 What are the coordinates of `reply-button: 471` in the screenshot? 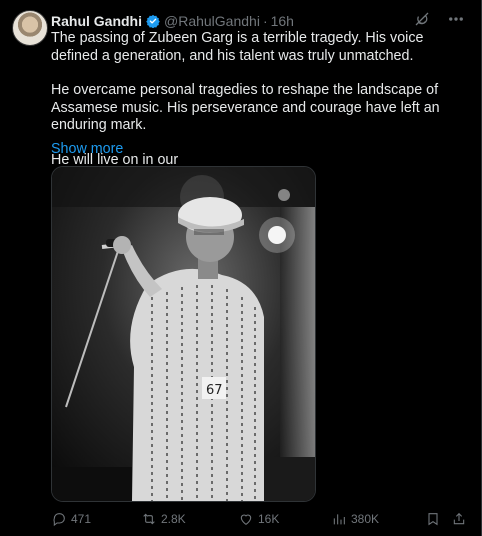 It's located at (71, 519).